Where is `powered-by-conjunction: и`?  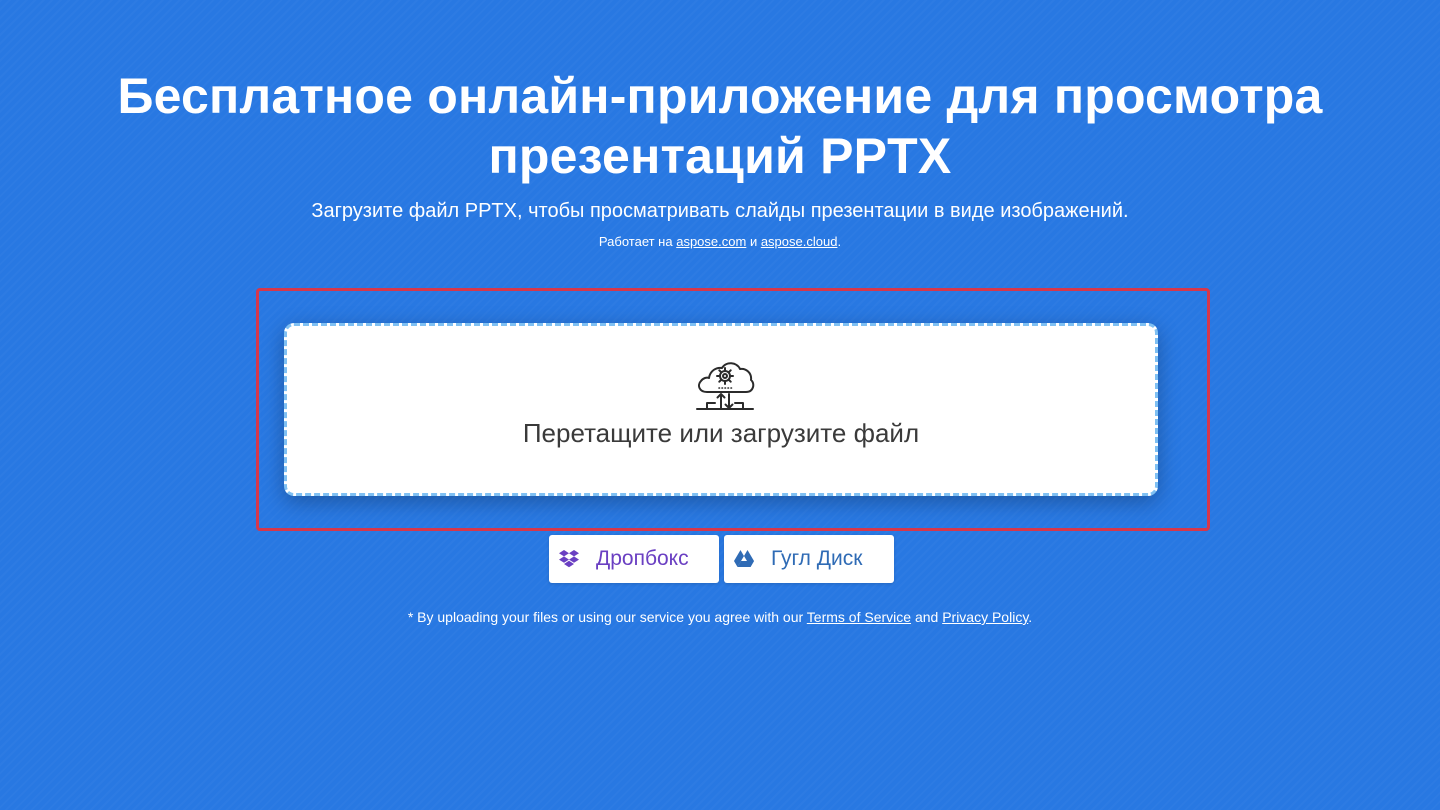 powered-by-conjunction: и is located at coordinates (753, 241).